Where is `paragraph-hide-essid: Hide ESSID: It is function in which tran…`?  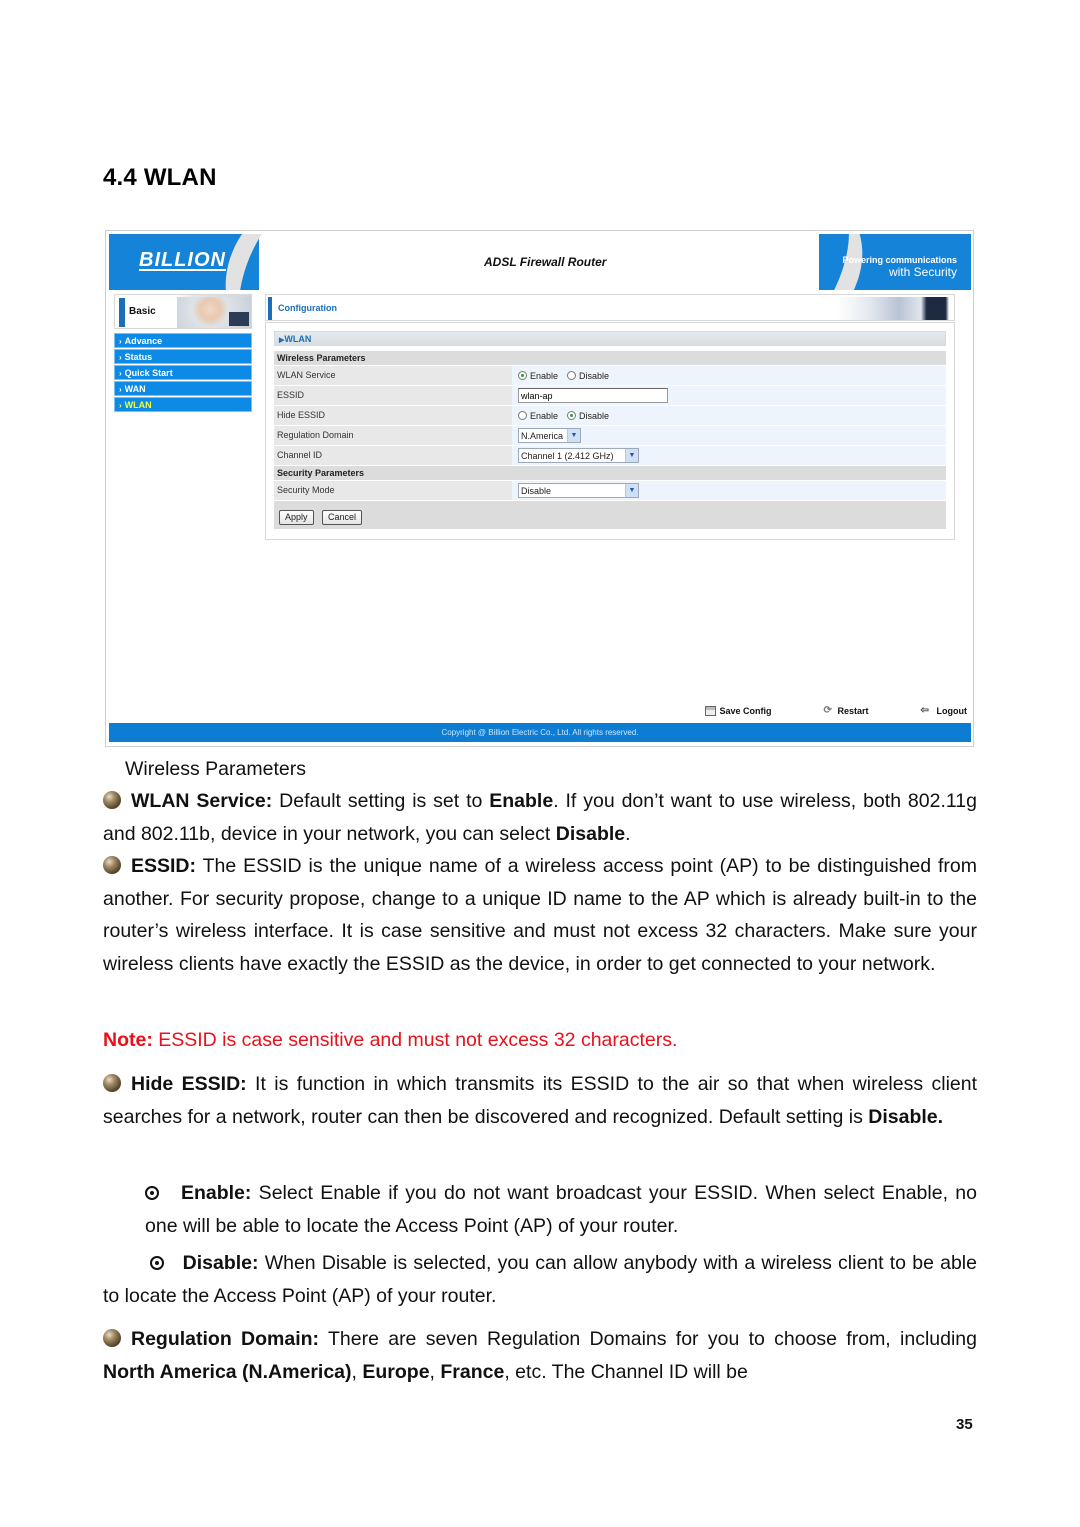 paragraph-hide-essid: Hide ESSID: It is function in which tran… is located at coordinates (540, 1100).